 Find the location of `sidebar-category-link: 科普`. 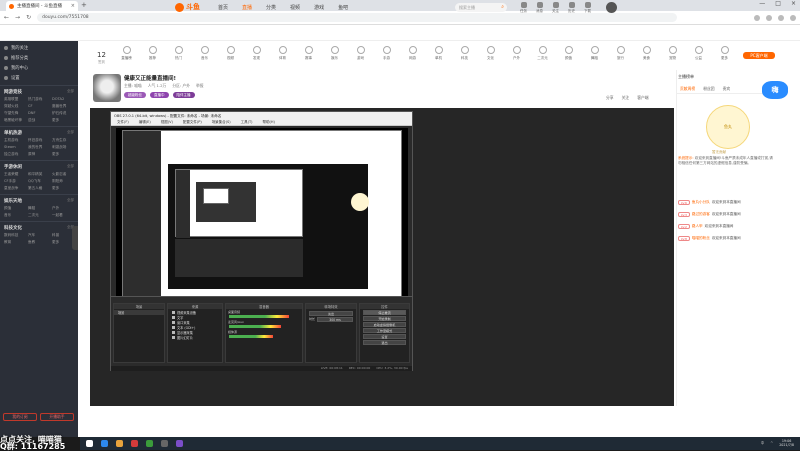

sidebar-category-link: 科普 is located at coordinates (63, 235).